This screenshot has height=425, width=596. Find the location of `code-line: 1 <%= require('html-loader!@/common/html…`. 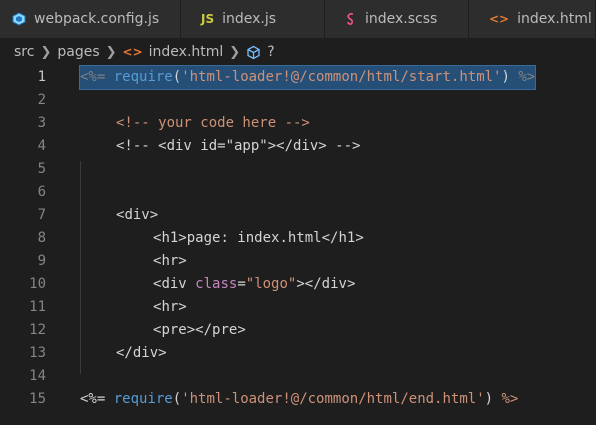

code-line: 1 <%= require('html-loader!@/common/html… is located at coordinates (298, 77).